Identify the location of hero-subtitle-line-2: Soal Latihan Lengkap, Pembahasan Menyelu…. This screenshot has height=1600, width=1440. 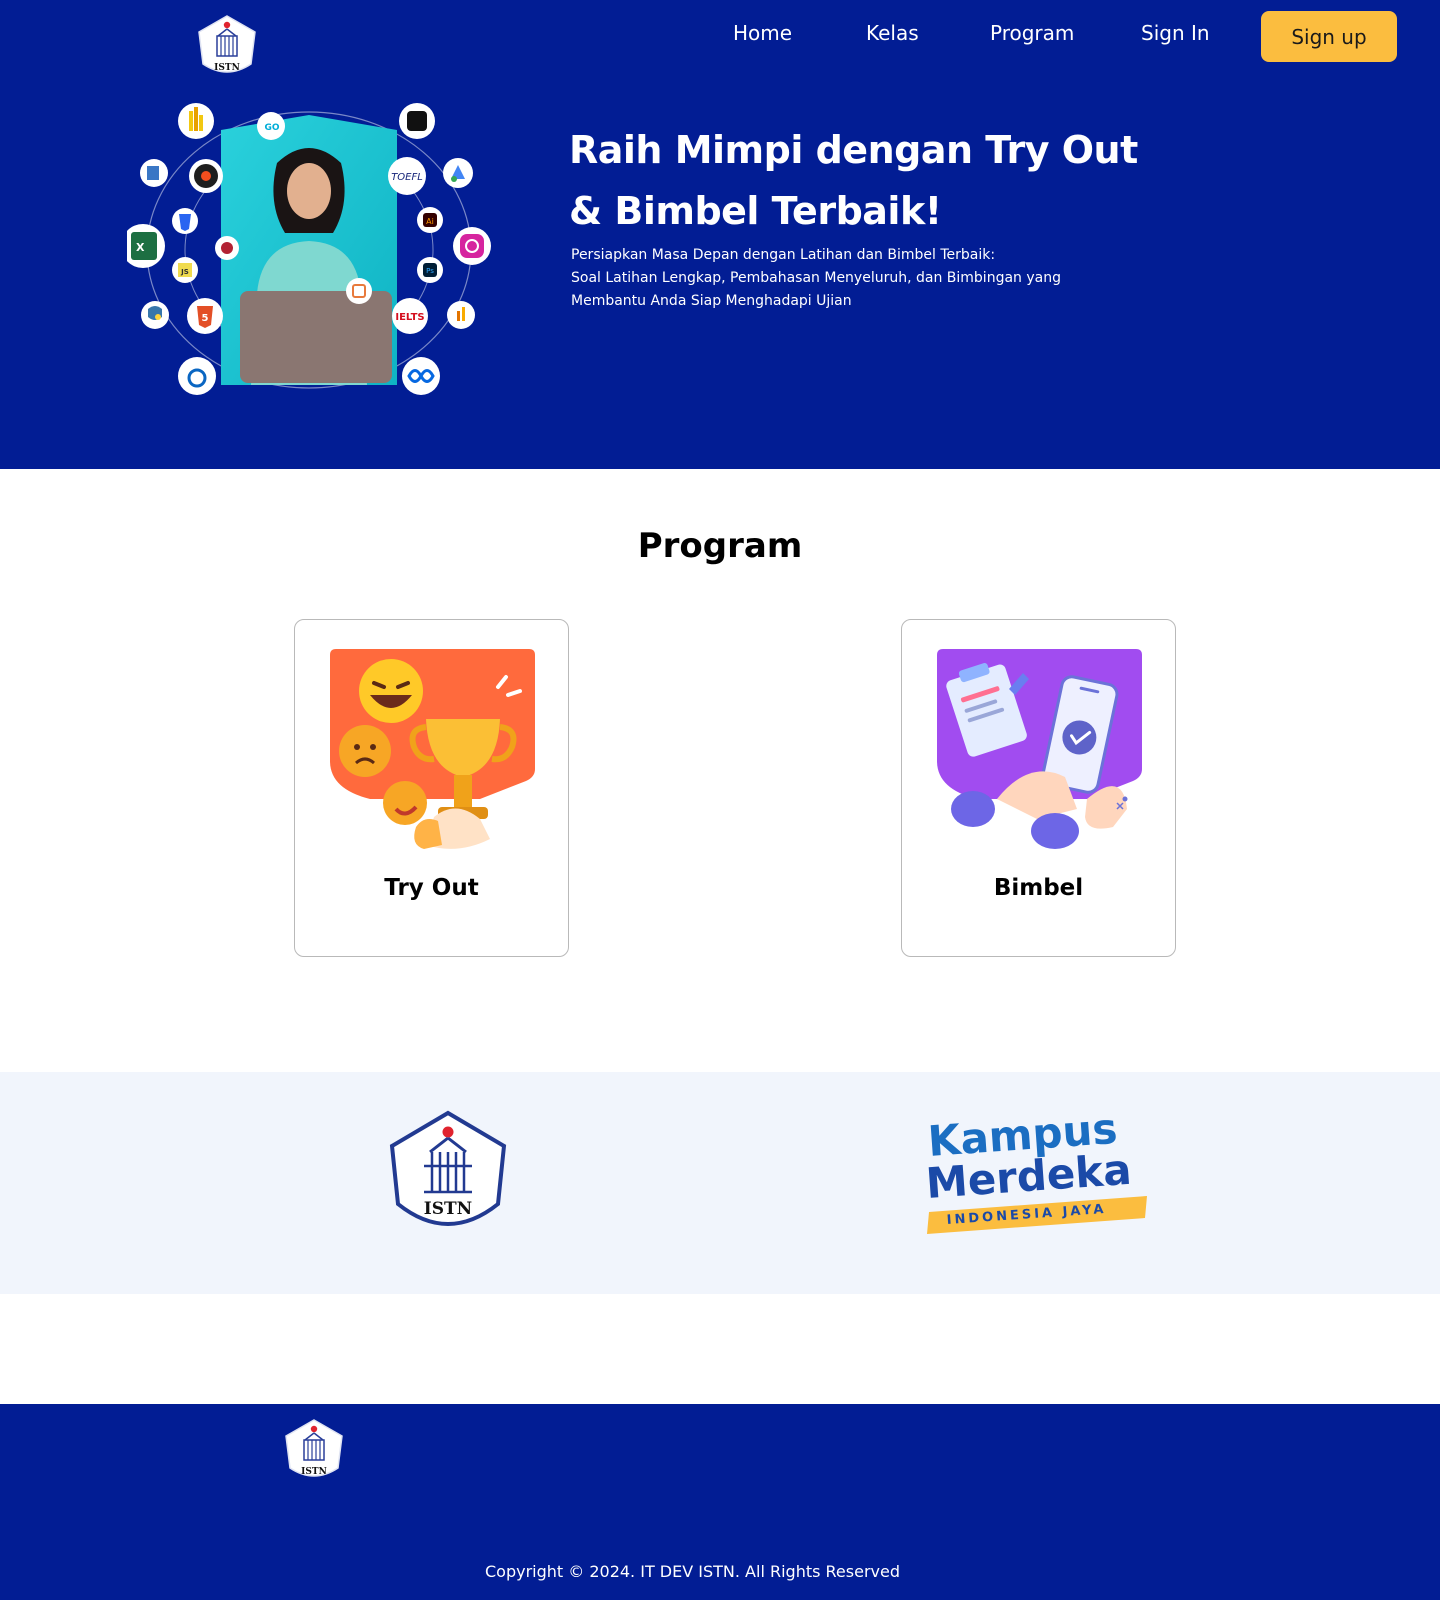
(816, 278).